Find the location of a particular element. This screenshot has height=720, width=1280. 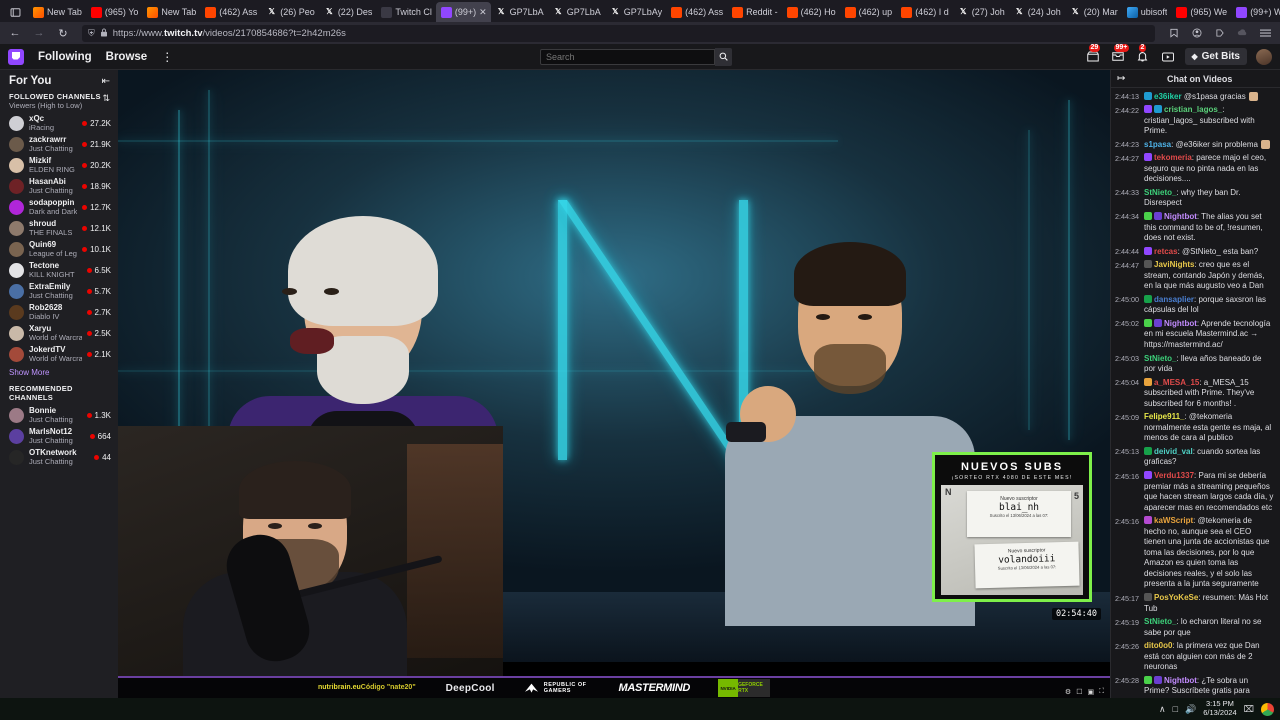

chat-username: PosYoKeSe is located at coordinates (1176, 597).